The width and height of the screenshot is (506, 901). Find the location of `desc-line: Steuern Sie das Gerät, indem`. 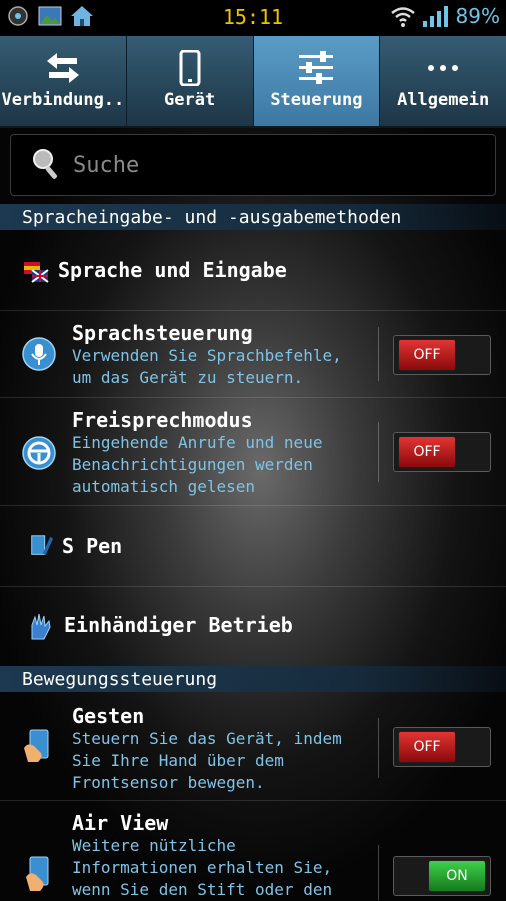

desc-line: Steuern Sie das Gerät, indem is located at coordinates (207, 738).